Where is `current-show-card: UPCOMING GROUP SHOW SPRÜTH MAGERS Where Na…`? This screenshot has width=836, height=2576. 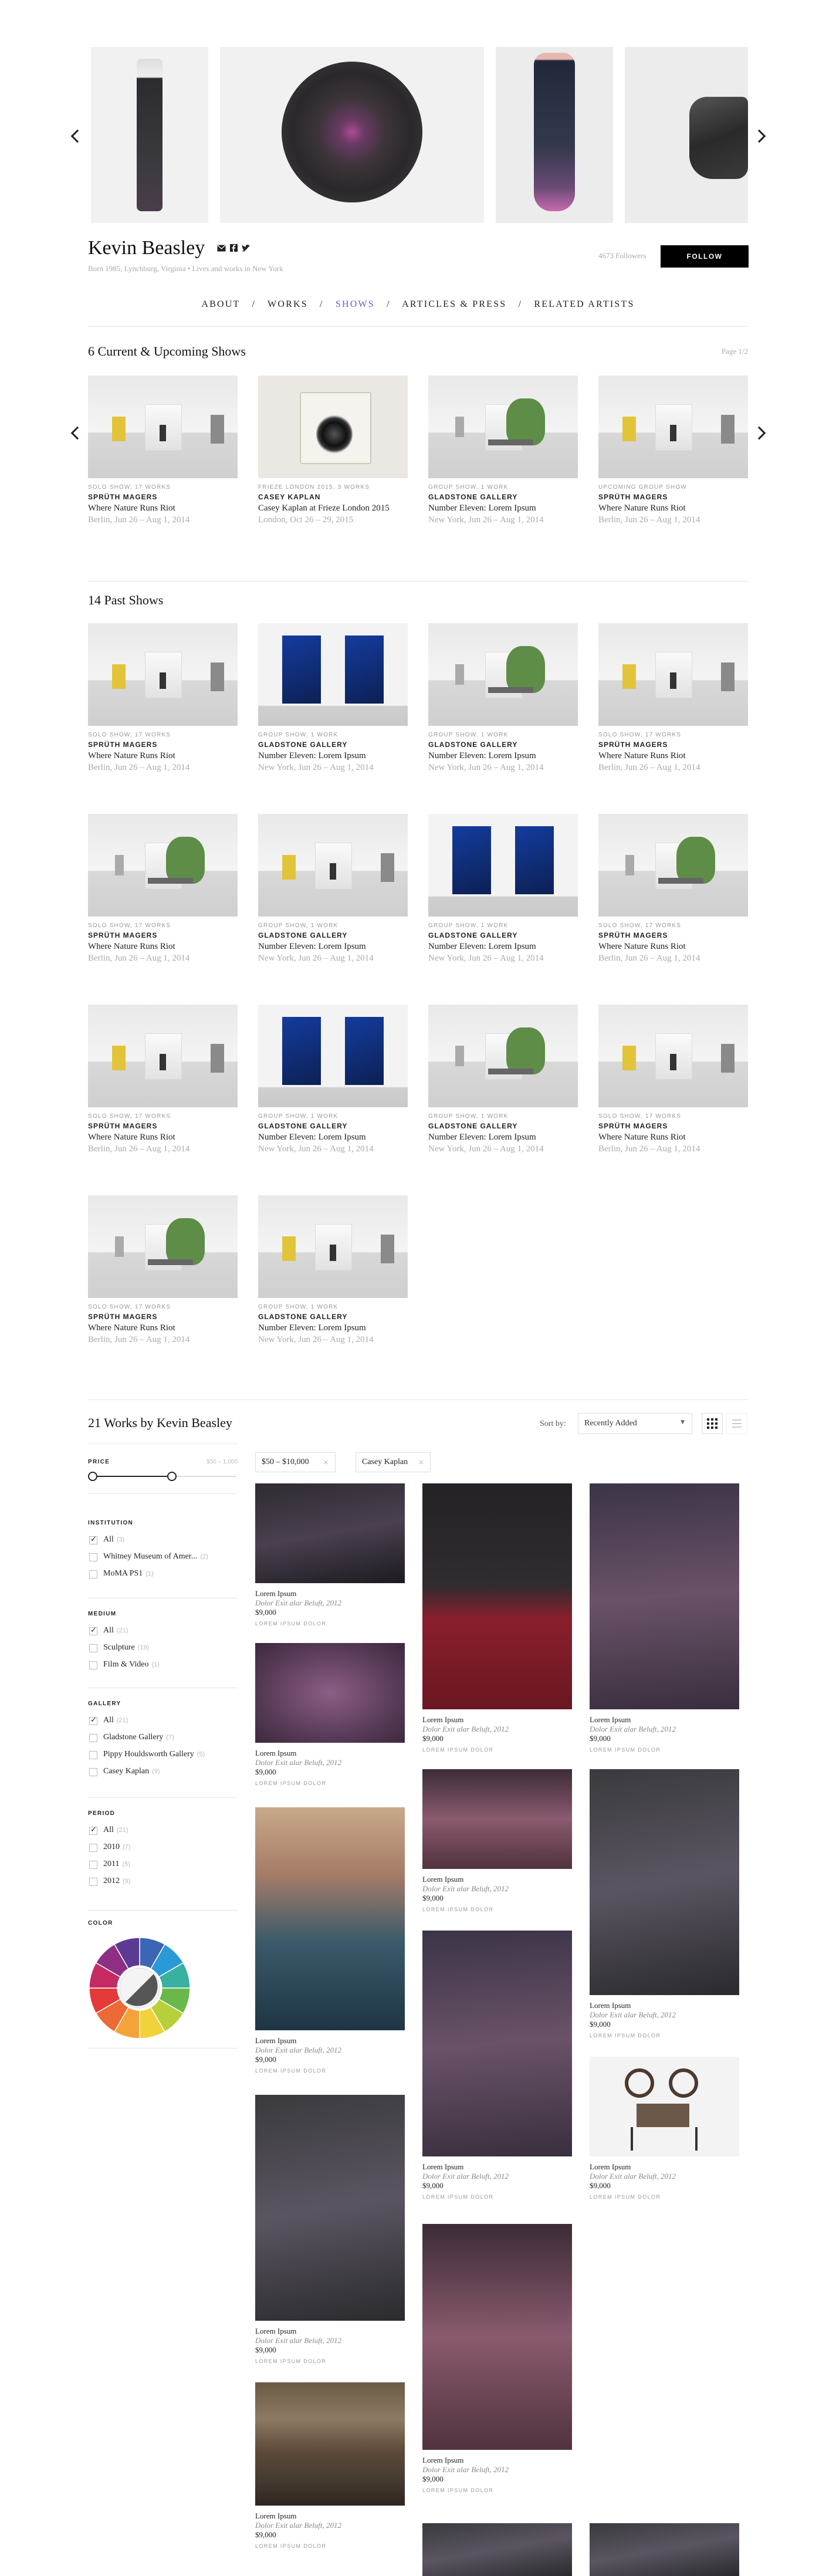 current-show-card: UPCOMING GROUP SHOW SPRÜTH MAGERS Where Na… is located at coordinates (673, 450).